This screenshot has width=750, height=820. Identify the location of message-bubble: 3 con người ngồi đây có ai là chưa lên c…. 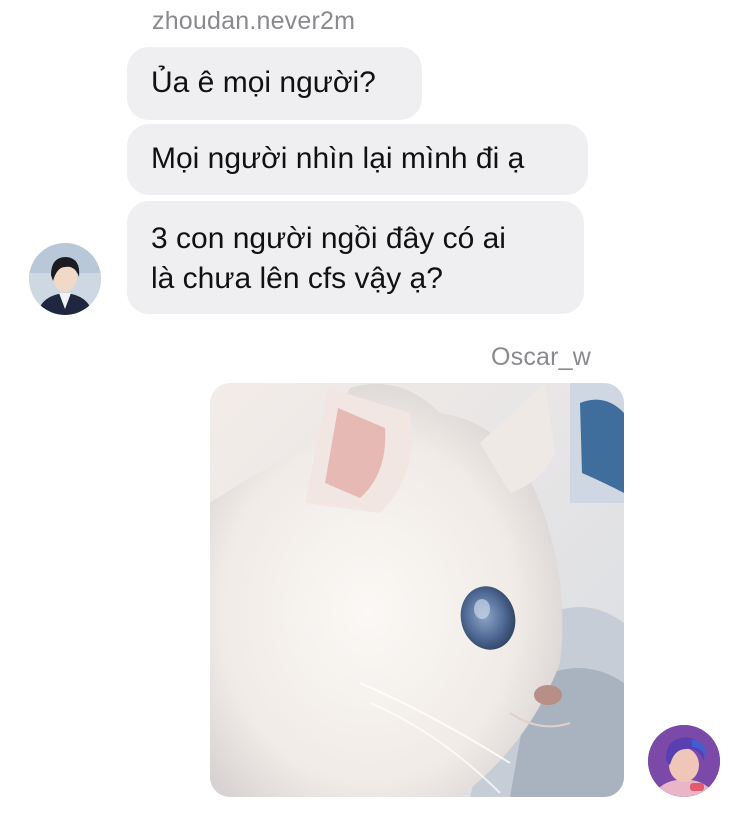
(355, 257).